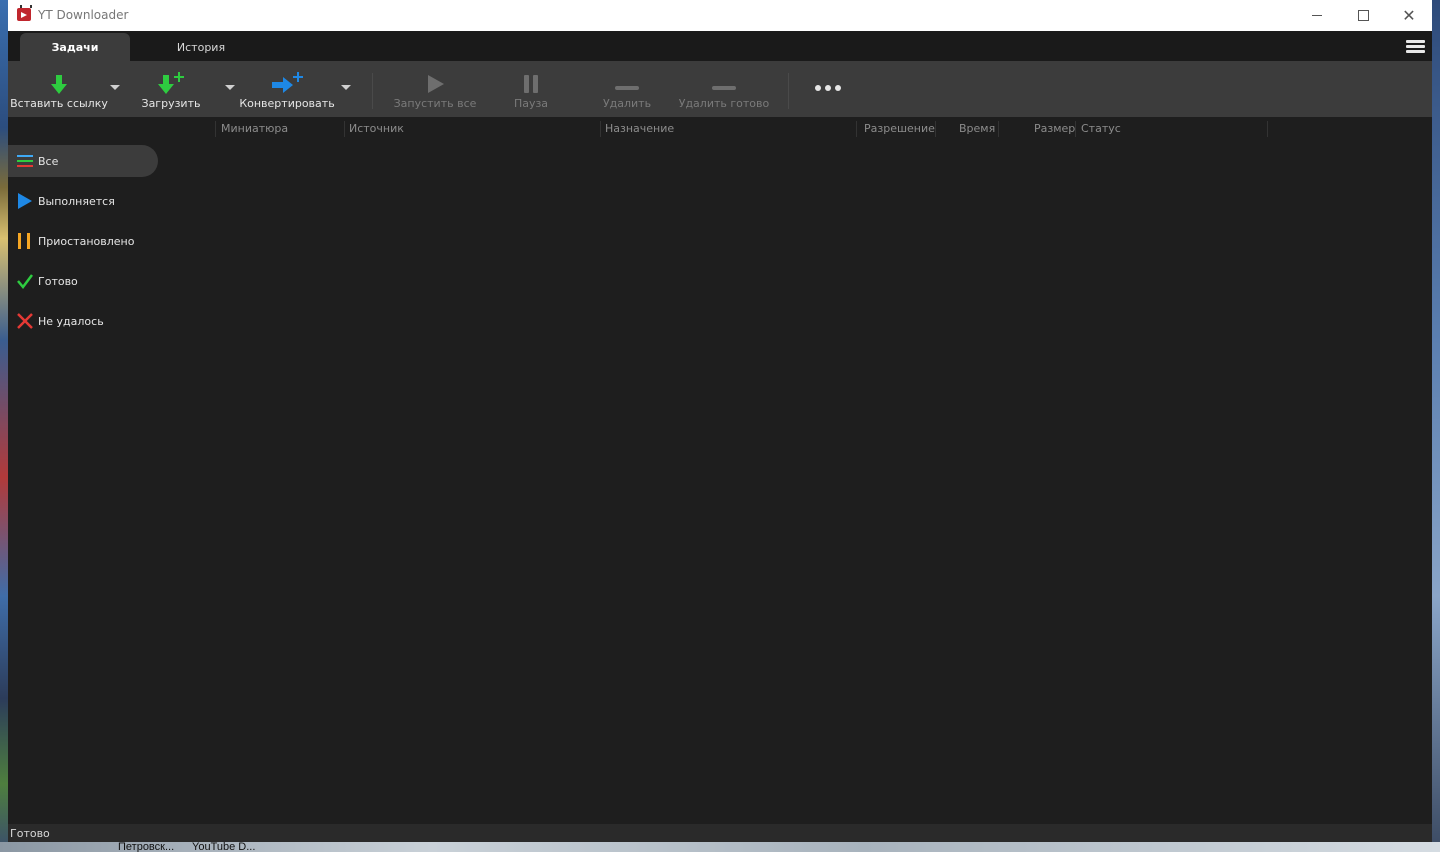 The image size is (1440, 852). I want to click on download-arrow-icon, so click(59, 78).